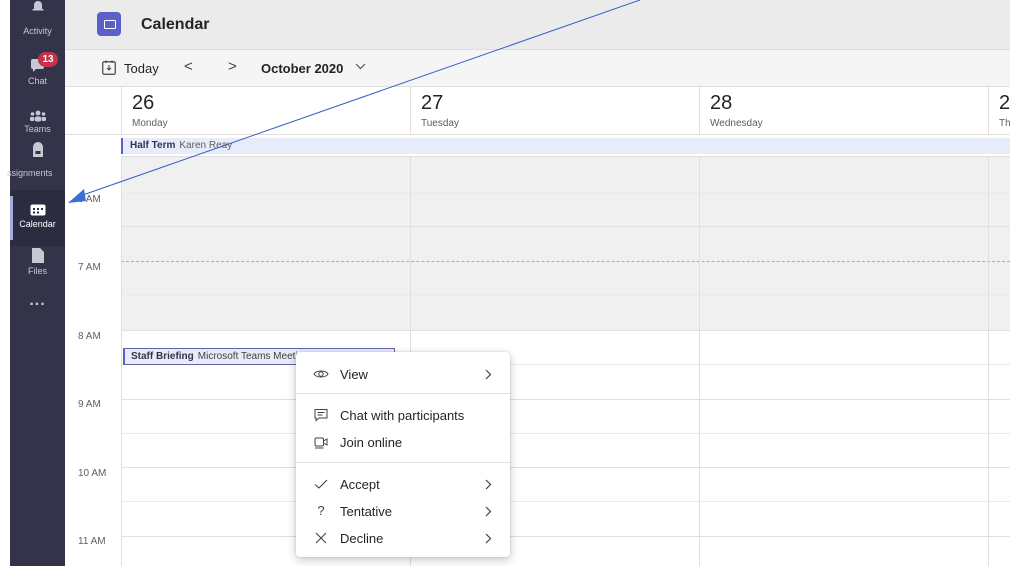 Image resolution: width=1010 pixels, height=566 pixels. What do you see at coordinates (360, 484) in the screenshot?
I see `menu-label: Accept` at bounding box center [360, 484].